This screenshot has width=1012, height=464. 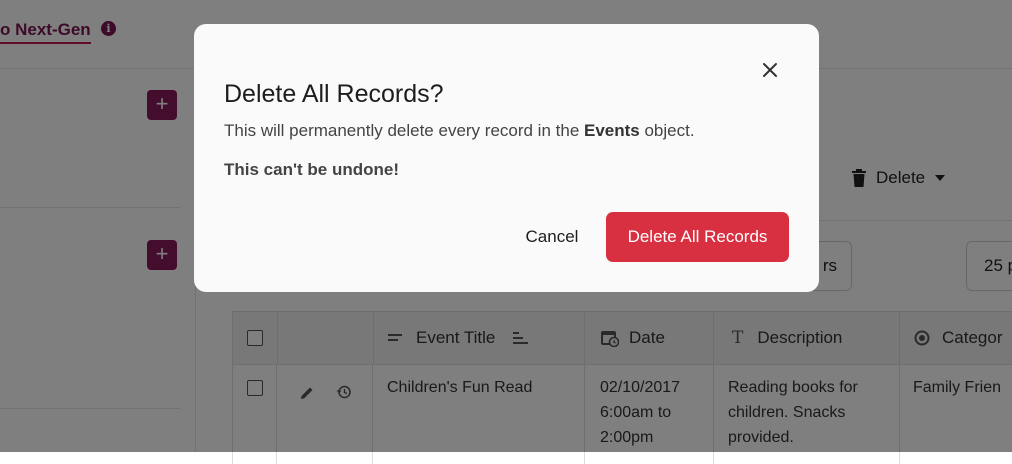 I want to click on message-suffix: object., so click(x=667, y=130).